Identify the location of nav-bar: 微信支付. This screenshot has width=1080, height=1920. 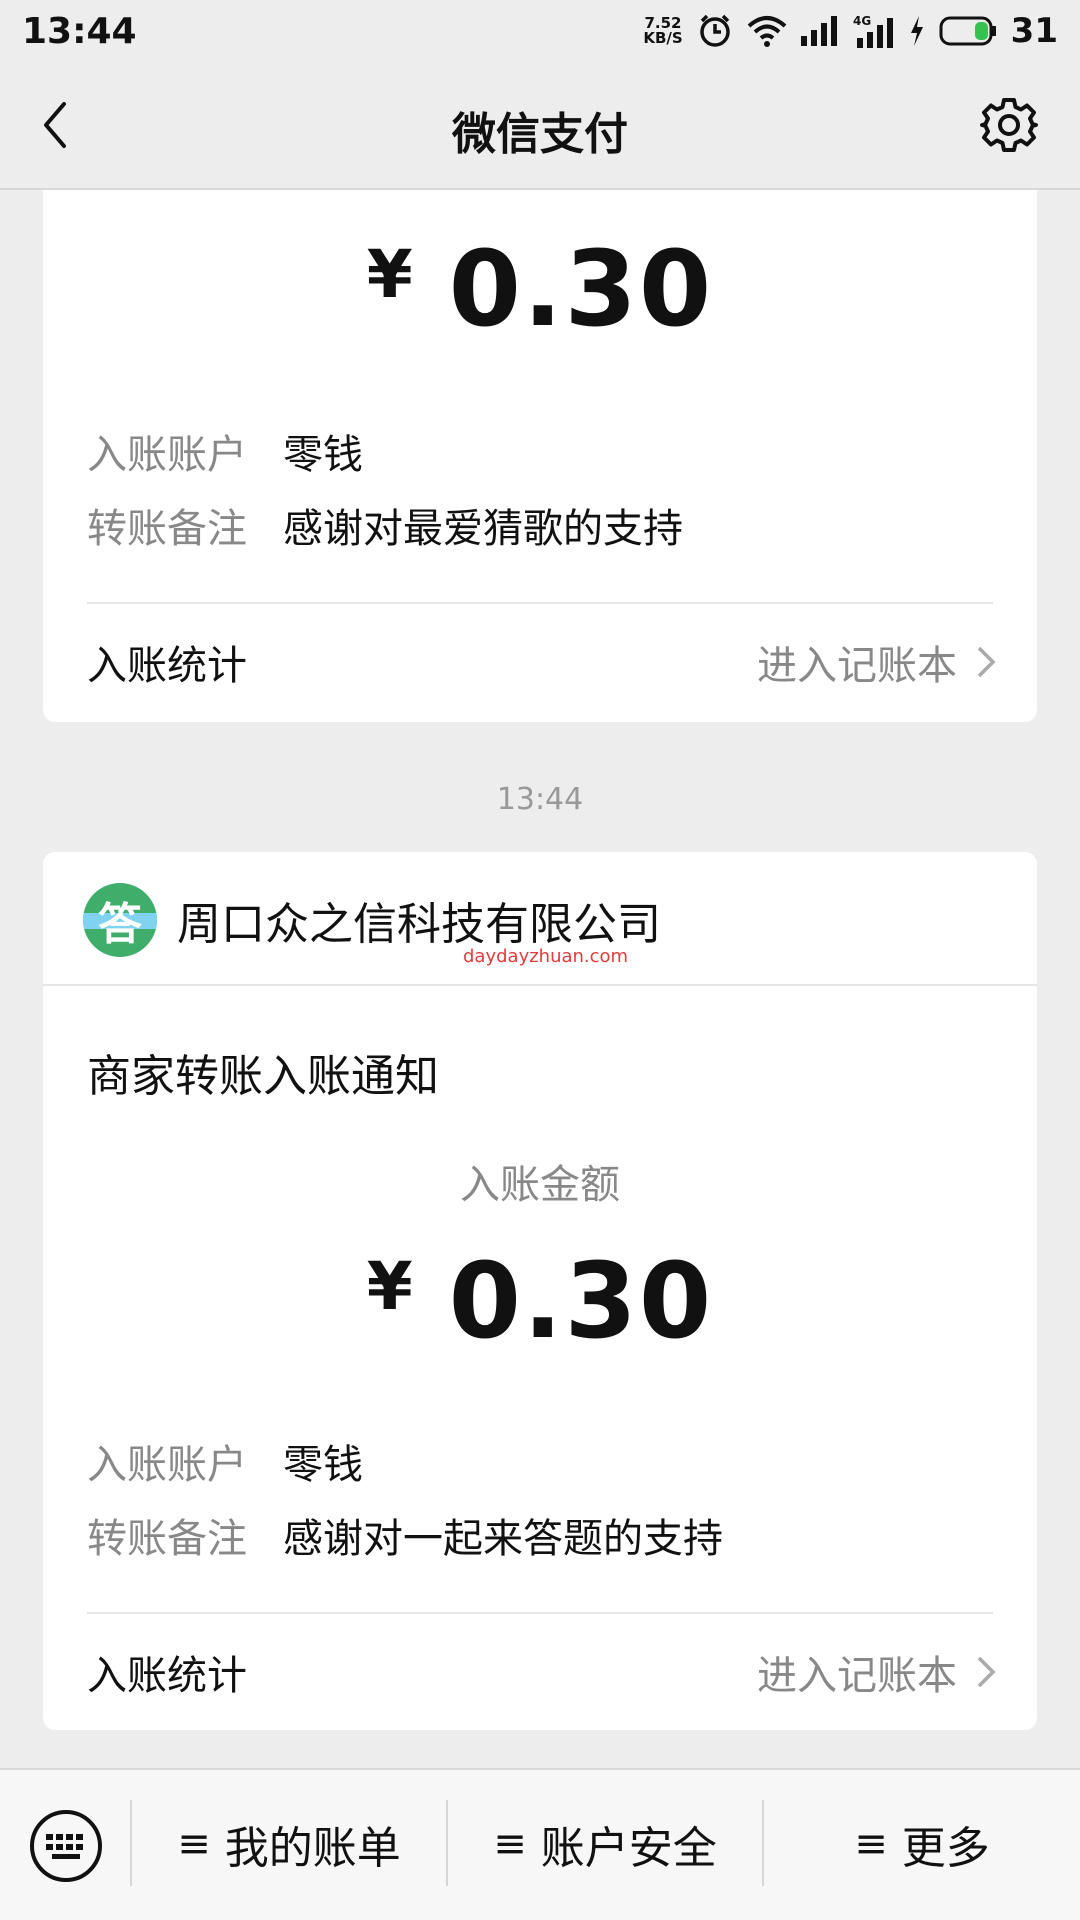
(540, 126).